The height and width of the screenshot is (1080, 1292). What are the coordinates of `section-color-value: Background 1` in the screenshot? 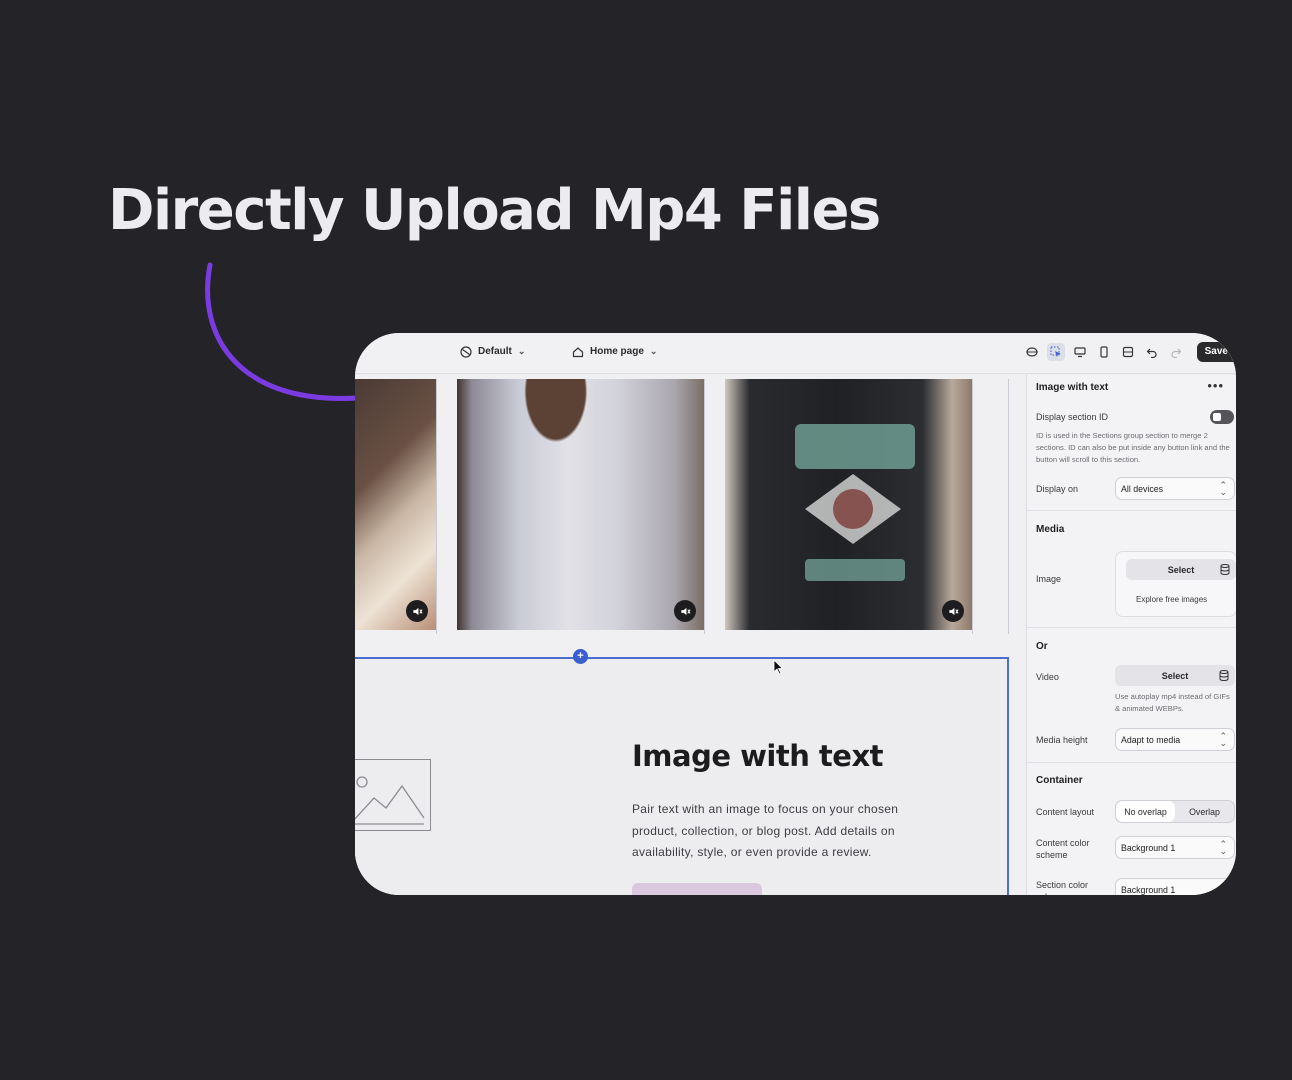 It's located at (1148, 890).